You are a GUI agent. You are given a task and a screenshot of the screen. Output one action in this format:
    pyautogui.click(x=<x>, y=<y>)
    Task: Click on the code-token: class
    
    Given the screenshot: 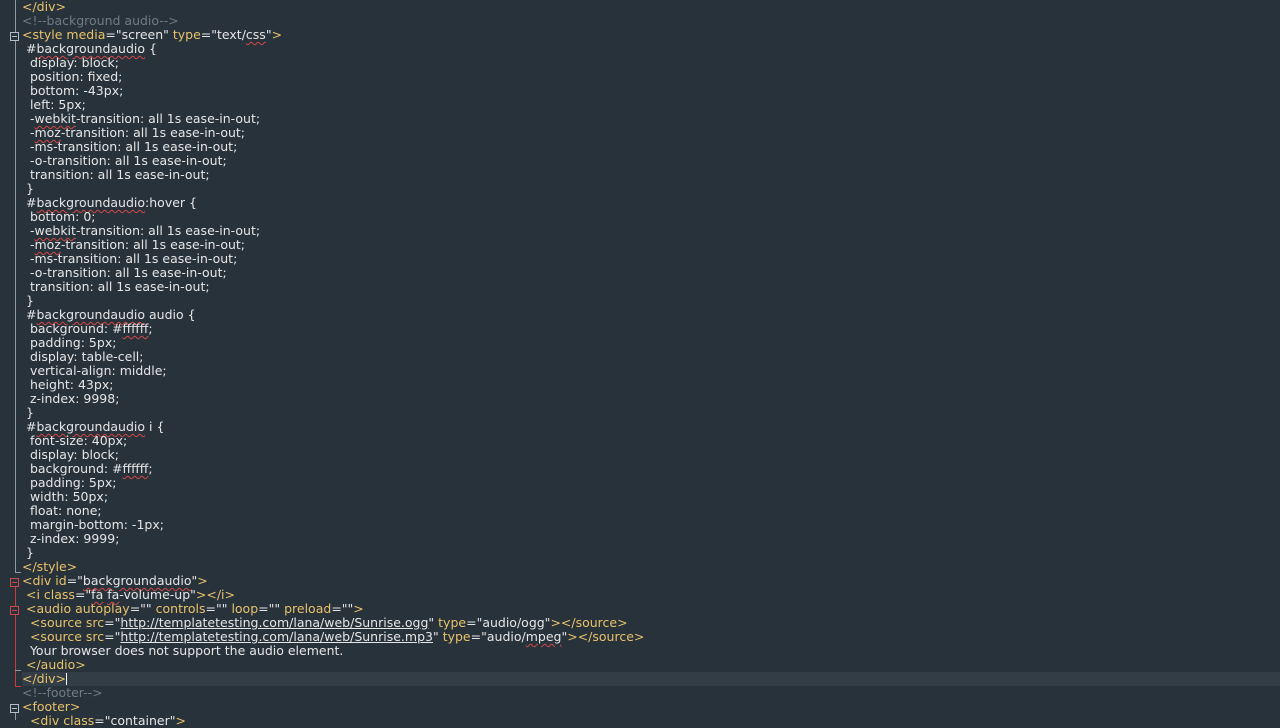 What is the action you would take?
    pyautogui.click(x=79, y=720)
    